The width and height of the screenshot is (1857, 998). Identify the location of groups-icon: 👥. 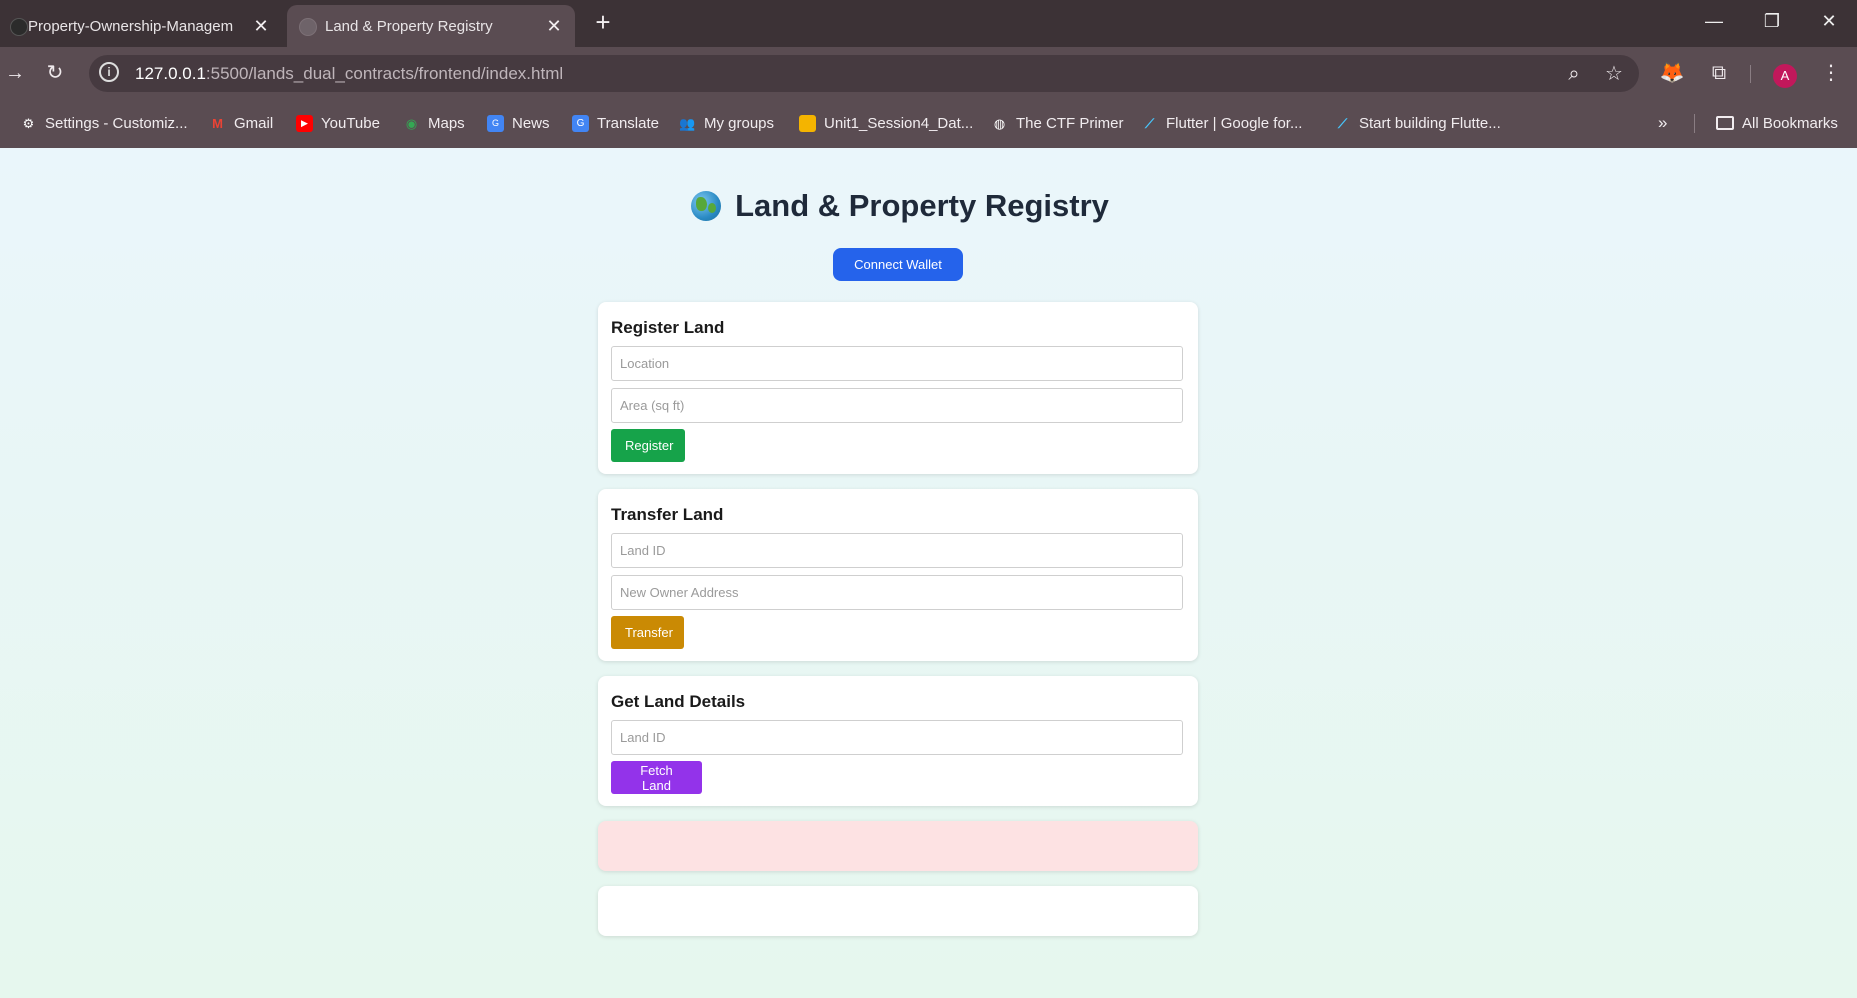
(687, 123).